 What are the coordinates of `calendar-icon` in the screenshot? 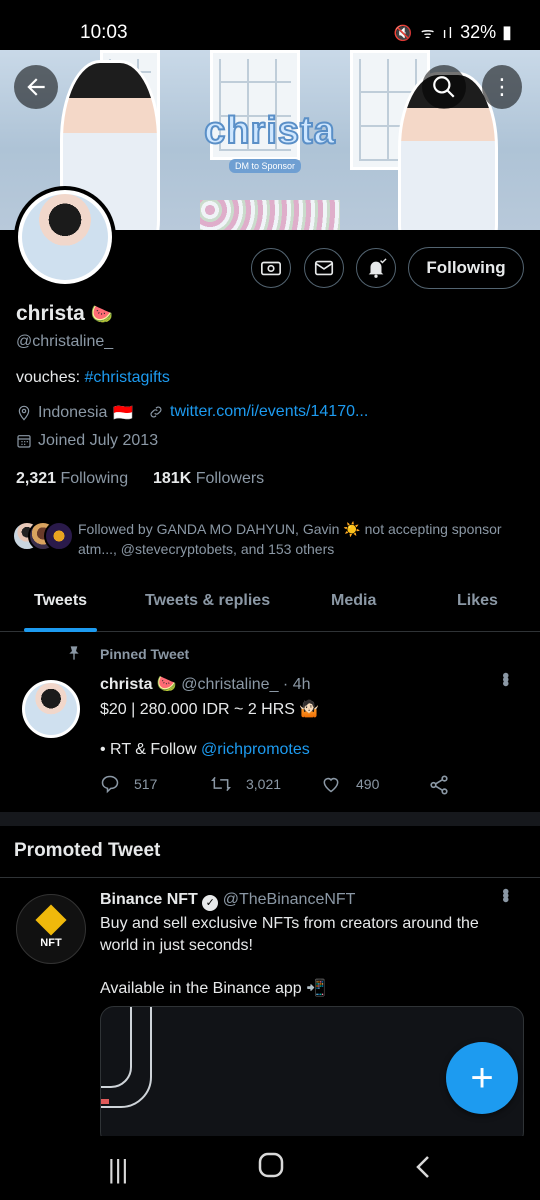 It's located at (24, 441).